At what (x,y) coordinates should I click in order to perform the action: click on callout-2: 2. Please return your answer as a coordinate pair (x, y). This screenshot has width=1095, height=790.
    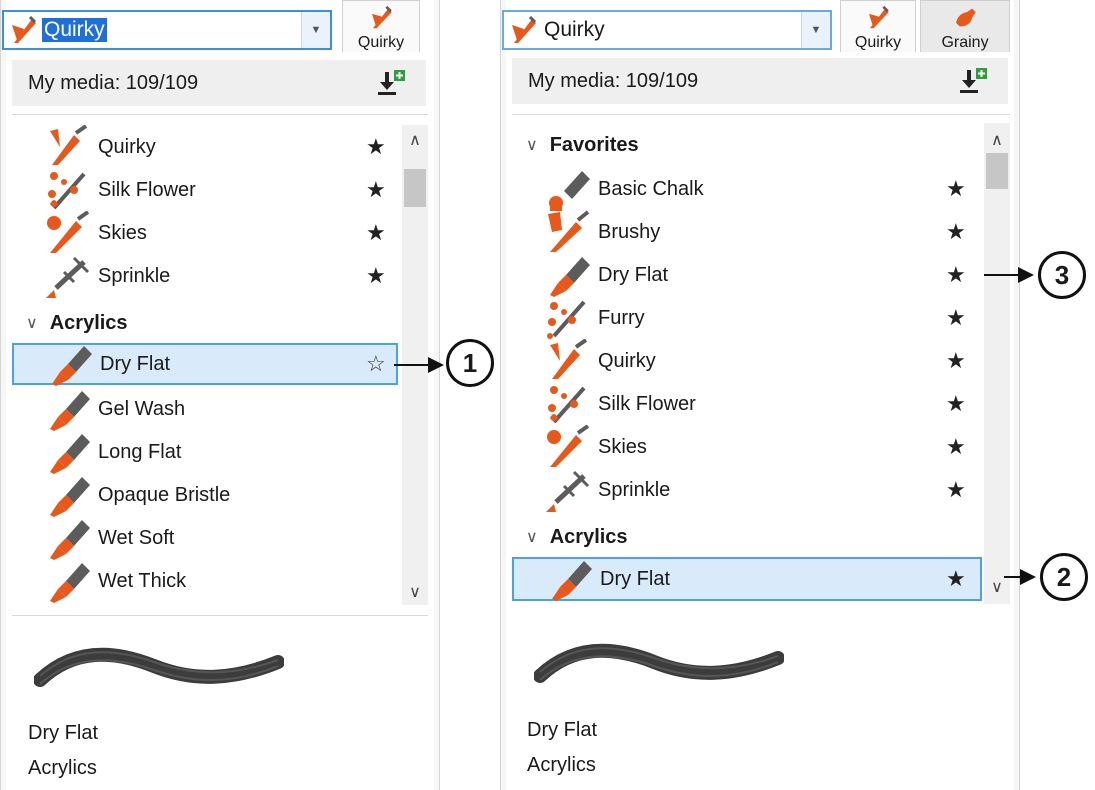
    Looking at the image, I should click on (1064, 577).